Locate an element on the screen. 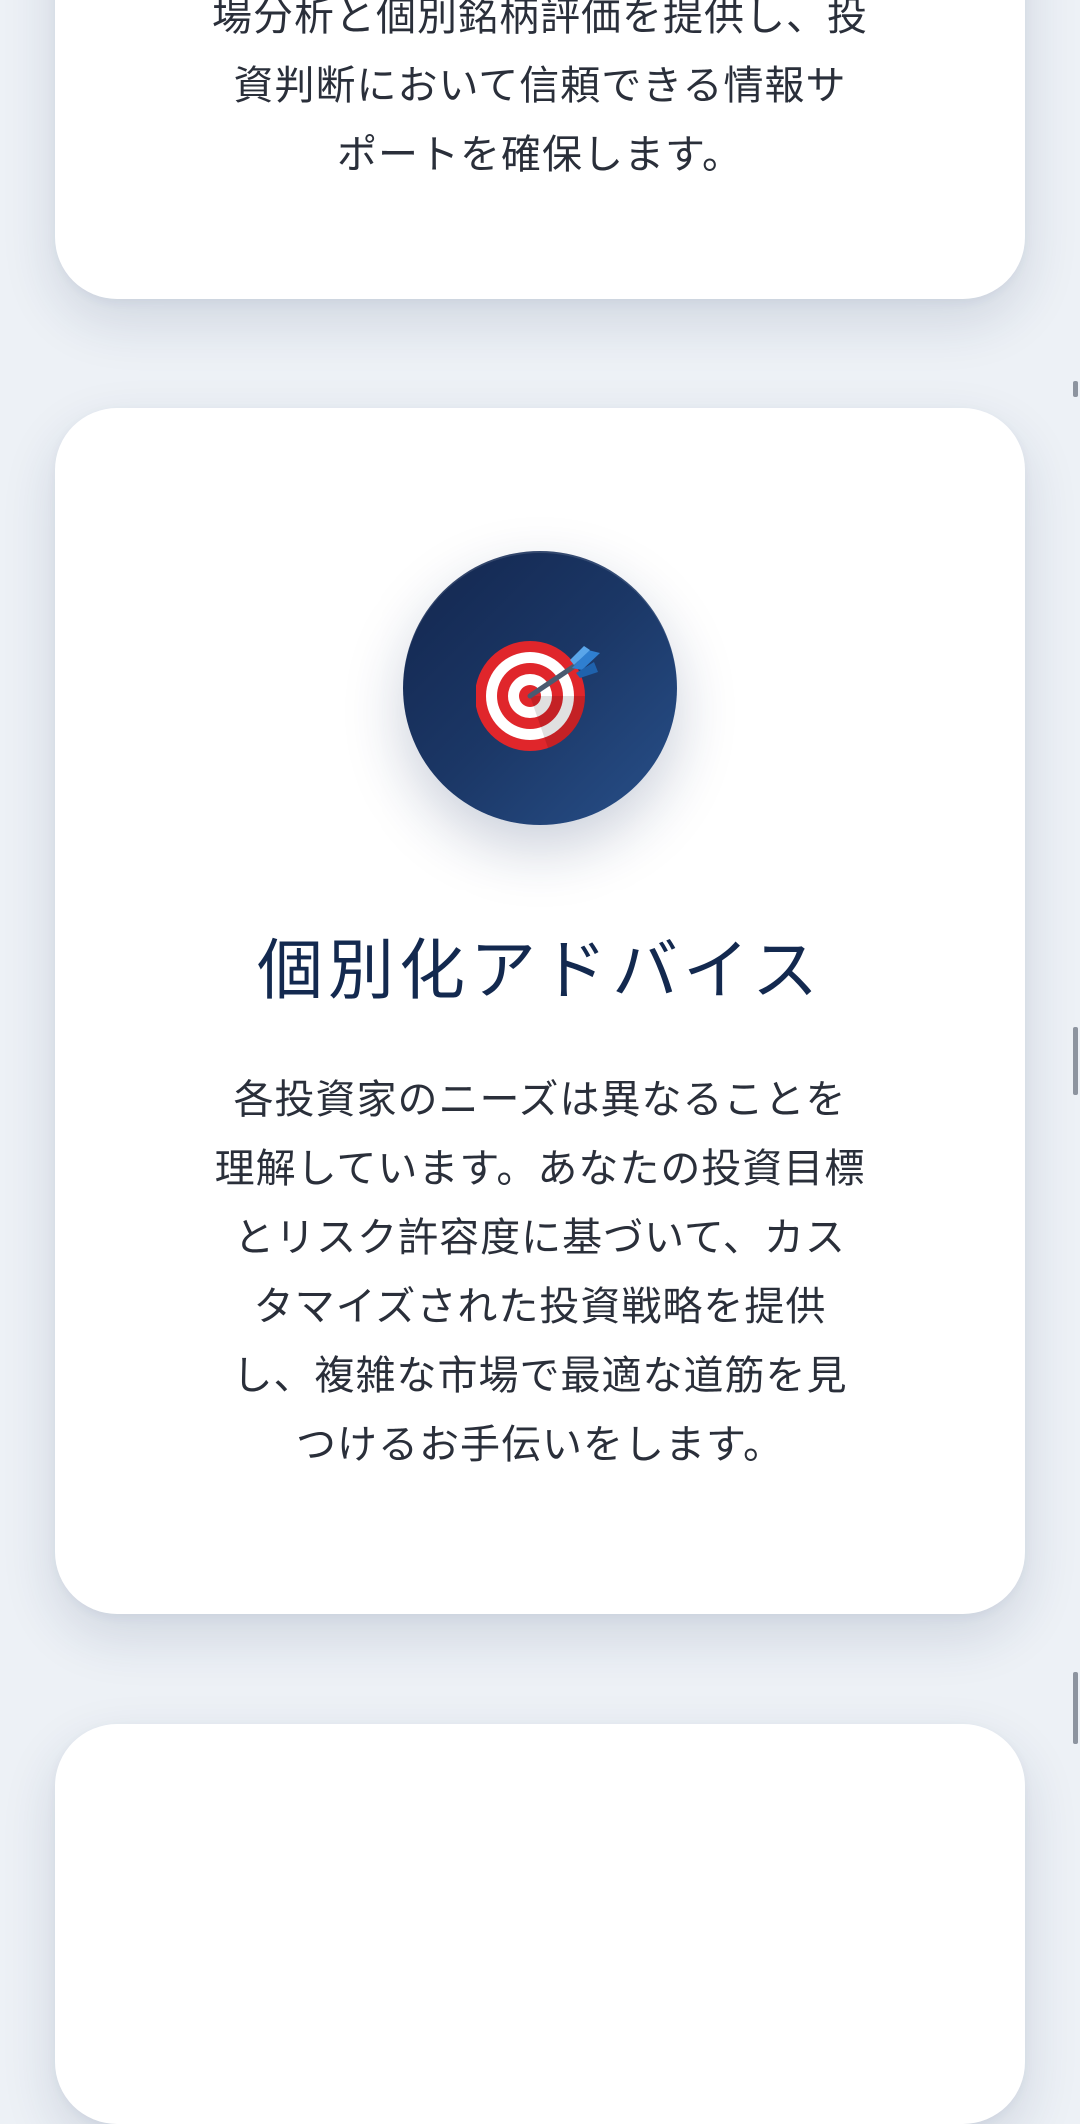  description-line: 理解しています。あなたの投資目標 is located at coordinates (540, 1169).